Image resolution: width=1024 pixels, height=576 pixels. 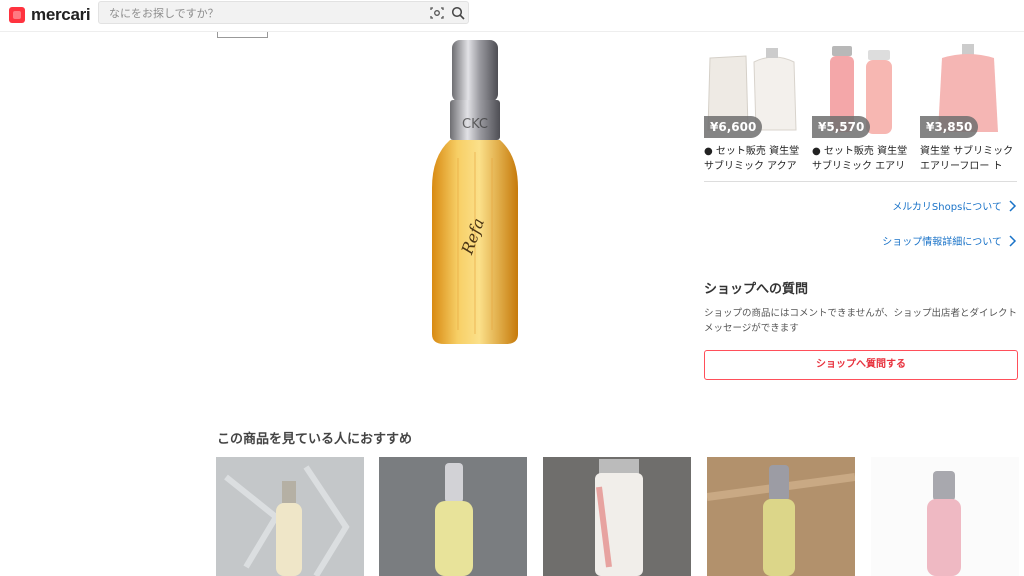 I want to click on price-badge: ¥5,570, so click(x=841, y=127).